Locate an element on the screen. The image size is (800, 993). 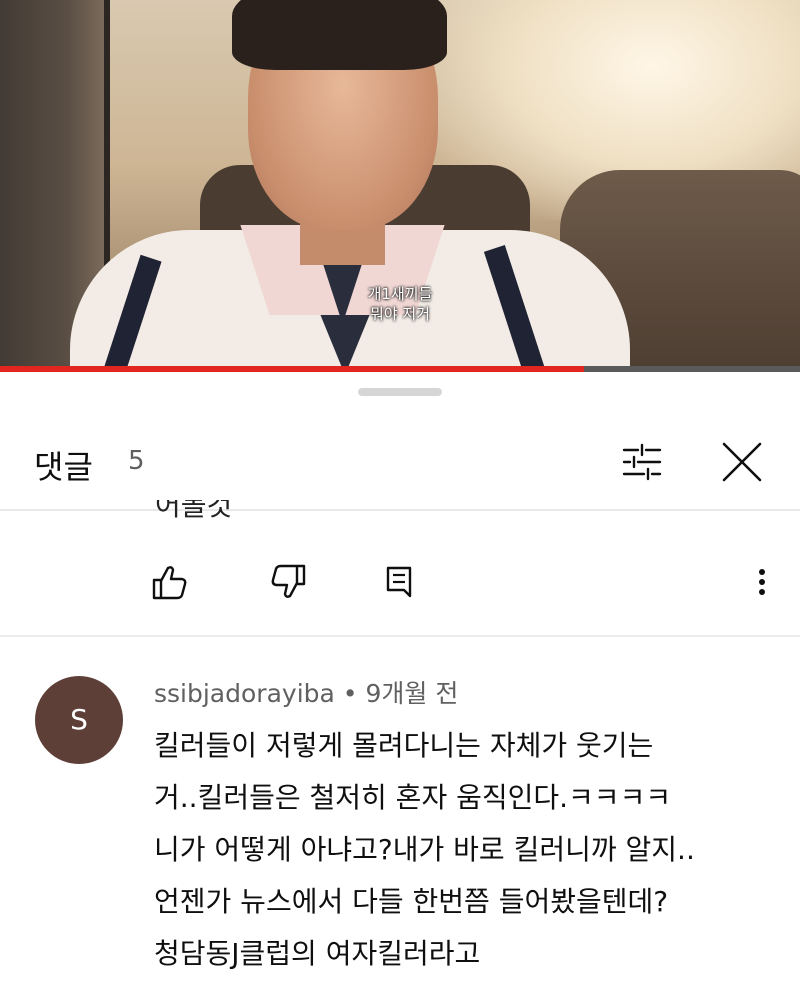
subtitle-line-2: 뭐야 저거 is located at coordinates (400, 314).